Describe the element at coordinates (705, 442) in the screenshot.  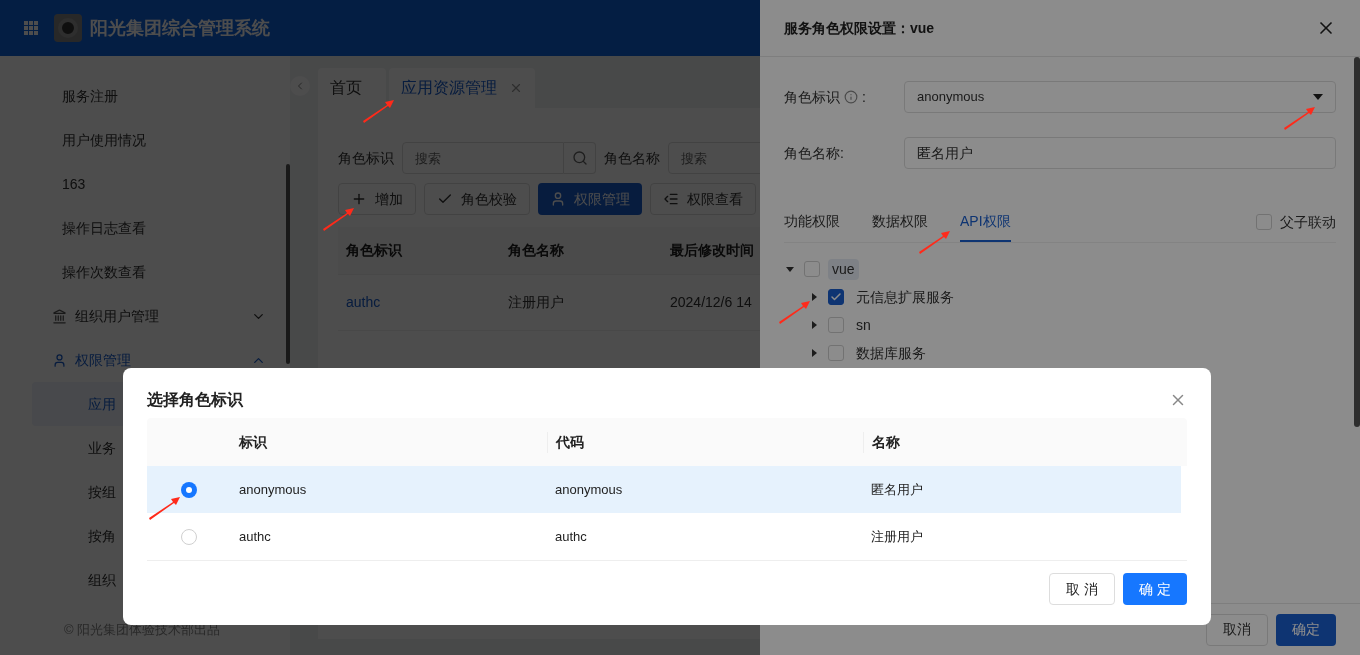
I see `column-header: 代码` at that location.